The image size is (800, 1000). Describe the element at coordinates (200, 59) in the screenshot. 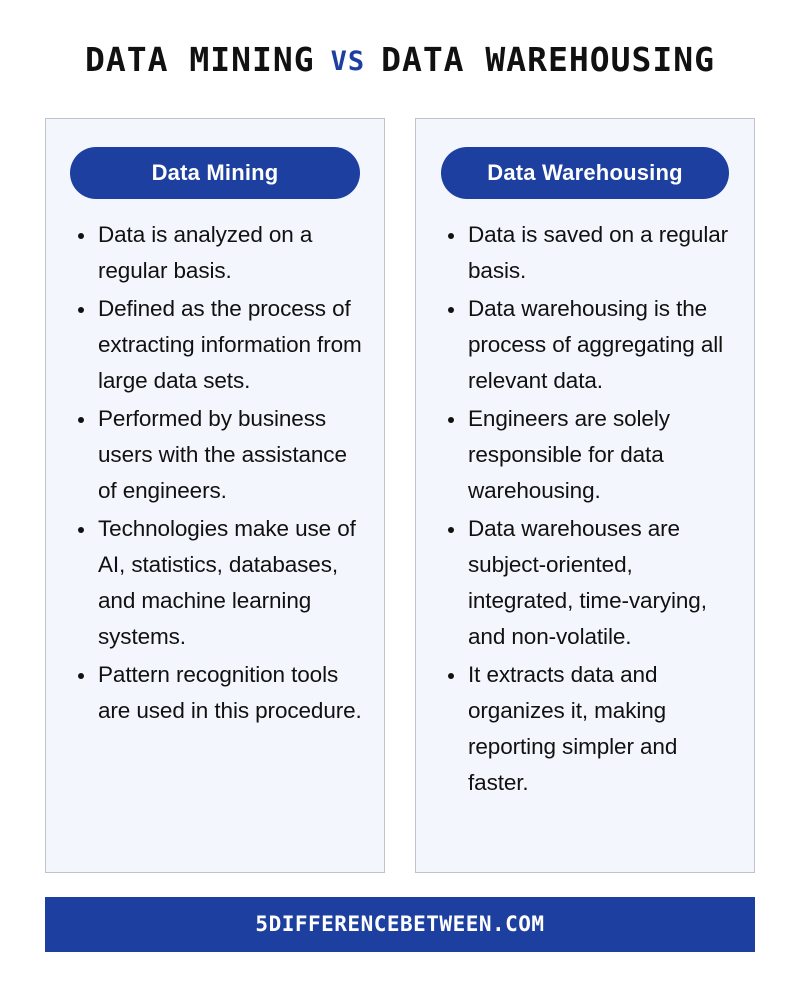

I see `title-left-term: DATA MINING` at that location.